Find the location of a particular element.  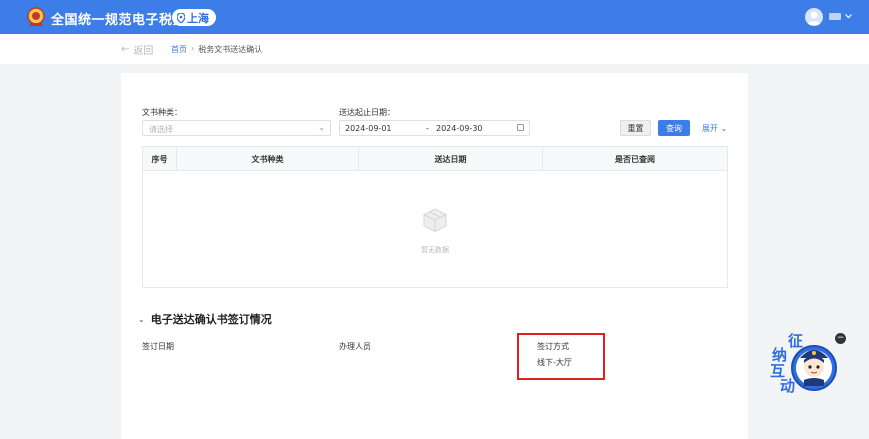

expand-label: 展开 is located at coordinates (710, 128).